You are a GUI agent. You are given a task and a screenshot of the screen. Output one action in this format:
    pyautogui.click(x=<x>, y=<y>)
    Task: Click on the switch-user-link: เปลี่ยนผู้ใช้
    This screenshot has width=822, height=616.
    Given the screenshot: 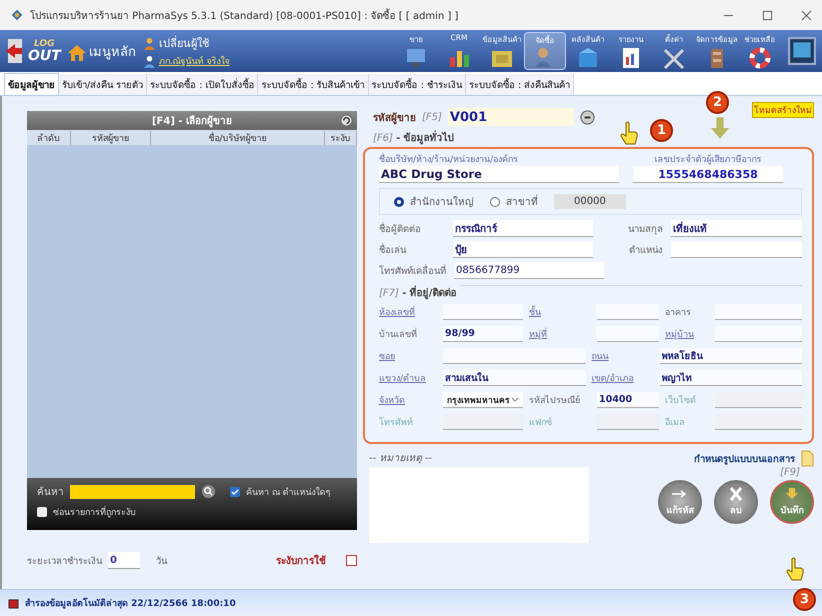 What is the action you would take?
    pyautogui.click(x=183, y=43)
    